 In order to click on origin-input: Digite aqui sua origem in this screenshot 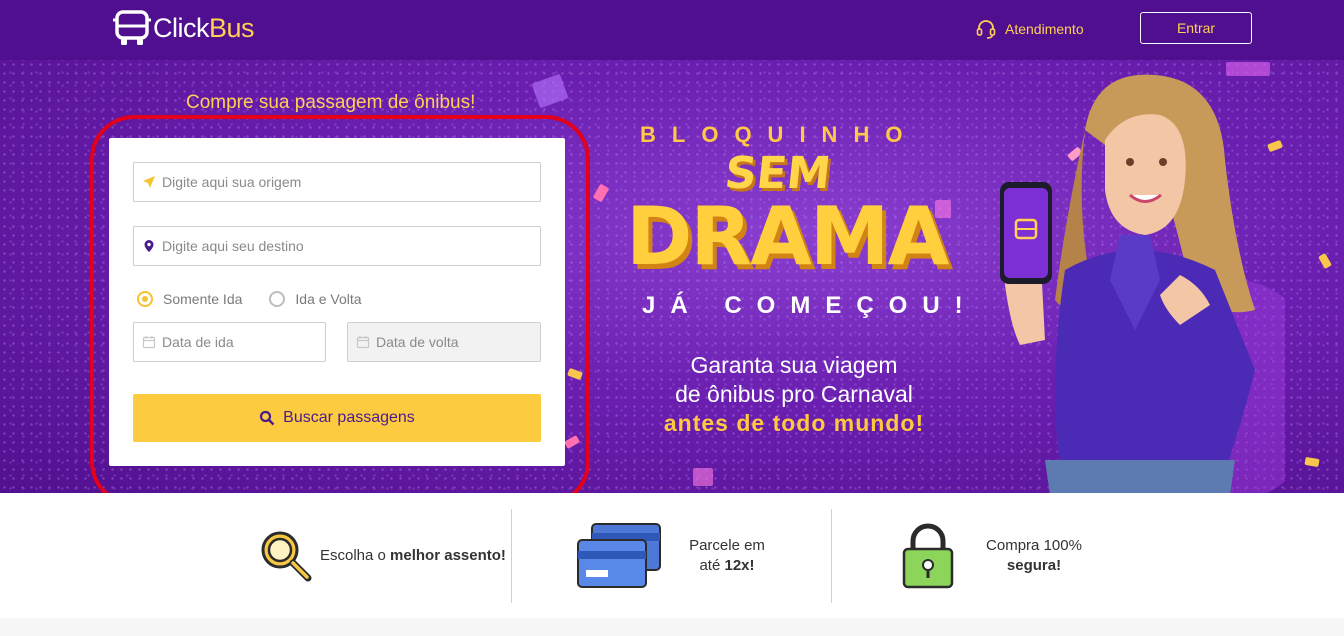, I will do `click(337, 182)`.